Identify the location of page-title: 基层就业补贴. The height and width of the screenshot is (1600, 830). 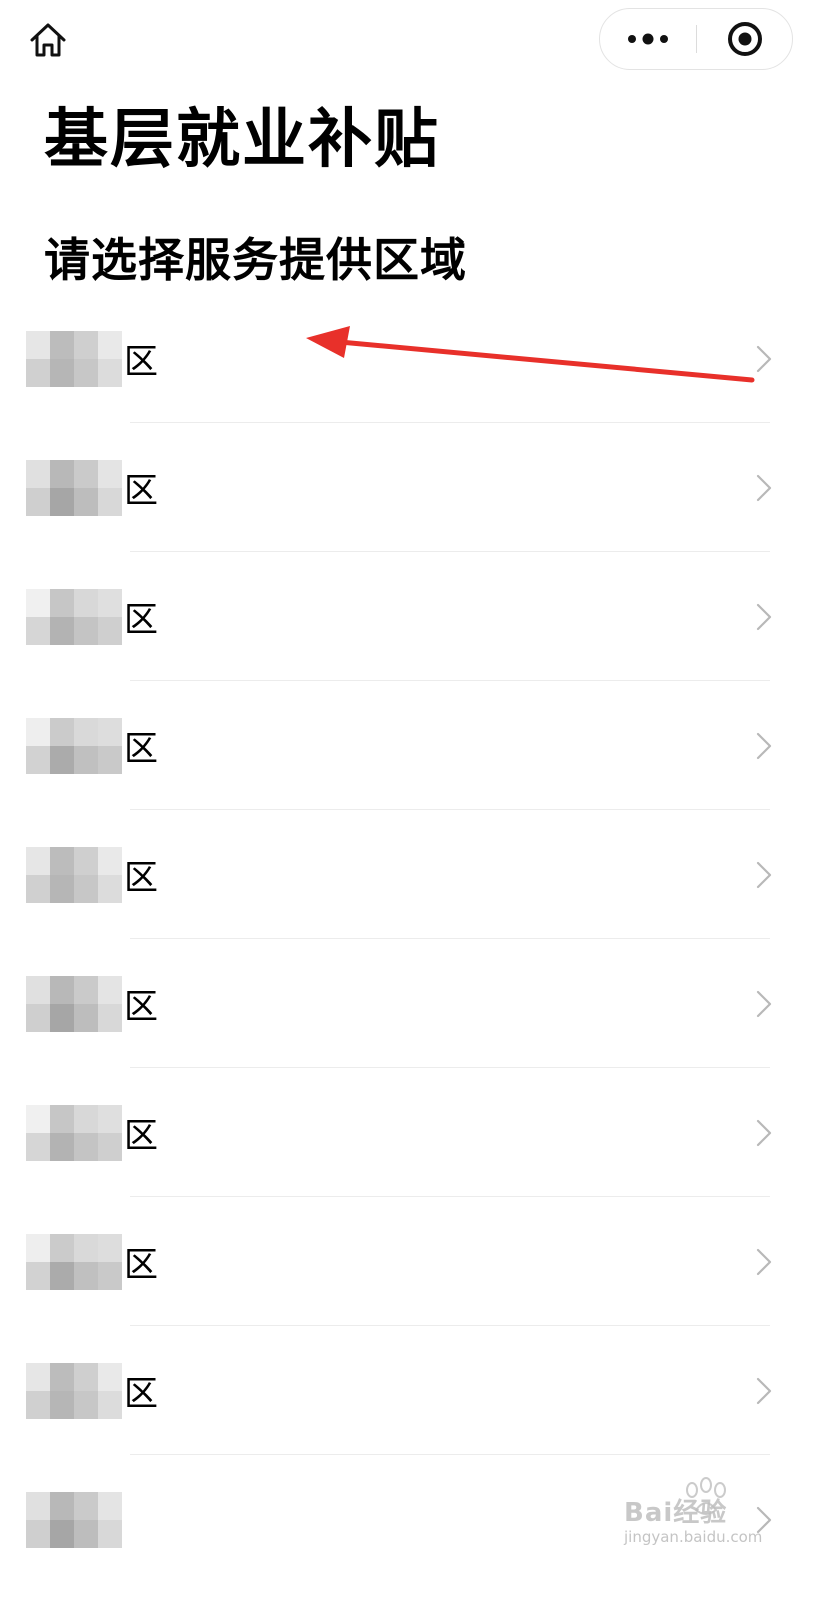
(242, 140).